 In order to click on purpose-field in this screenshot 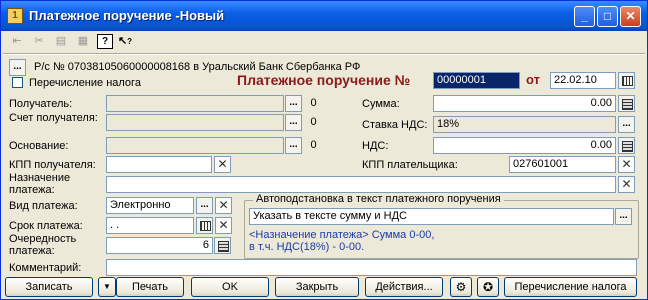, I will do `click(361, 184)`.